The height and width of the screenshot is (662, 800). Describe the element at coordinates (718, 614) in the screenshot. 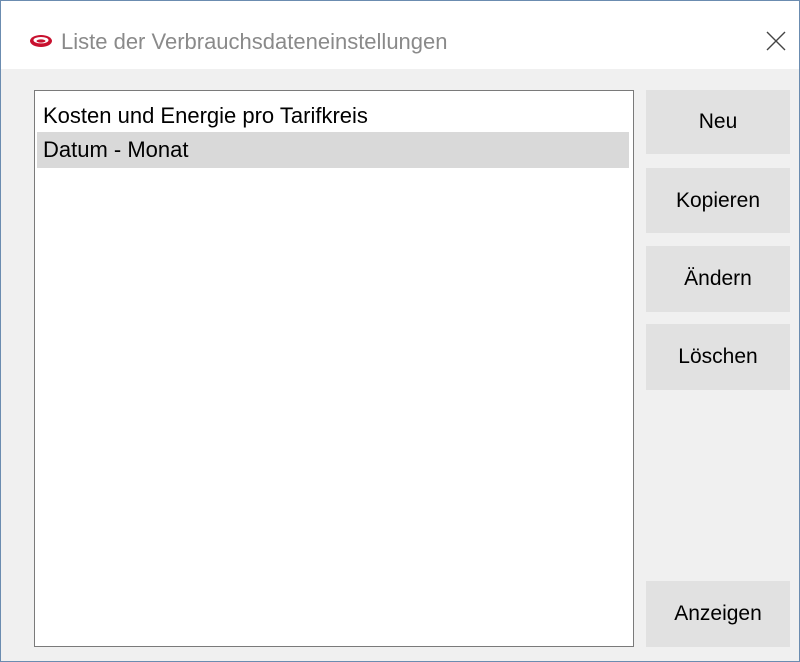

I see `show-button: Anzeigen` at that location.